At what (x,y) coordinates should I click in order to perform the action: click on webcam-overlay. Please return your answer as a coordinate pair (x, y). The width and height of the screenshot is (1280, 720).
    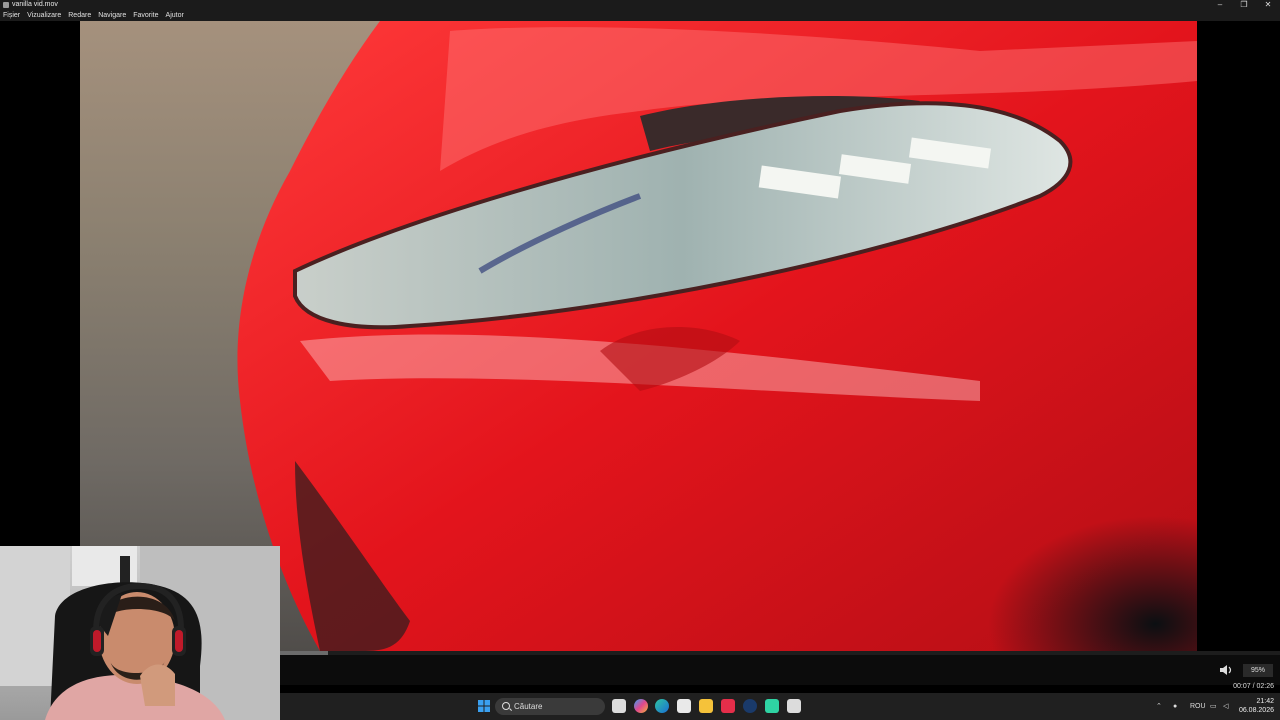
    Looking at the image, I should click on (140, 633).